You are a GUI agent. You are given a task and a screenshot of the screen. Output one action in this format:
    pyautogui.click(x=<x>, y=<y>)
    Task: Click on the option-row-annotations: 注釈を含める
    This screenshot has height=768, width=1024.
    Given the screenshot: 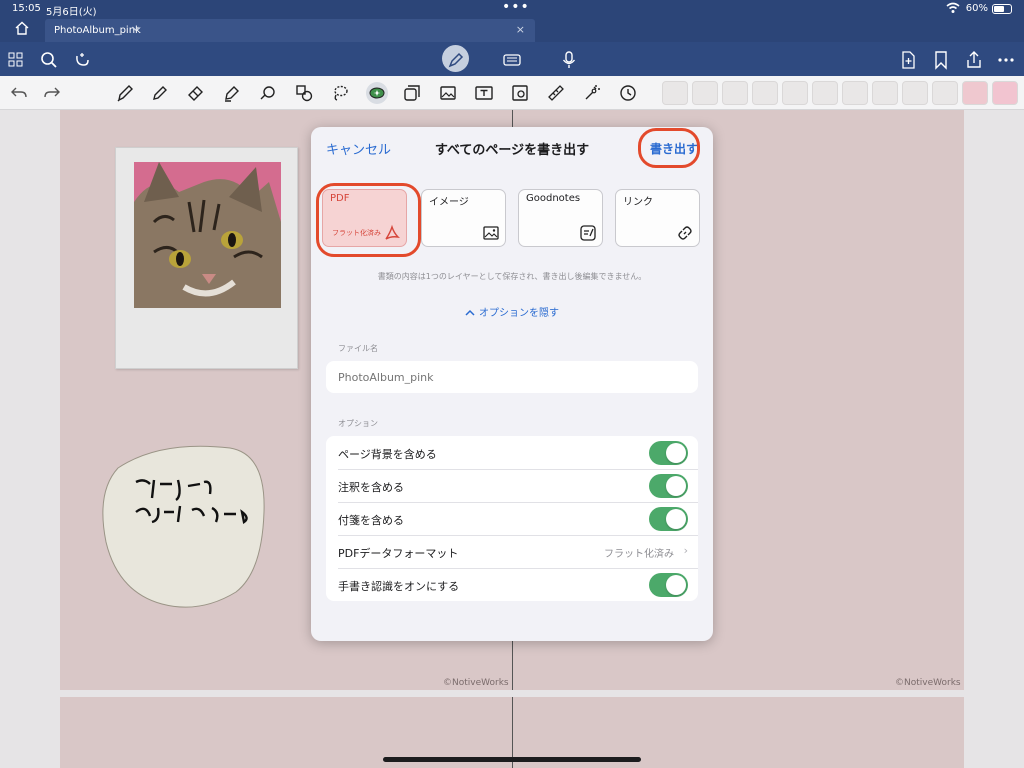 What is the action you would take?
    pyautogui.click(x=512, y=485)
    